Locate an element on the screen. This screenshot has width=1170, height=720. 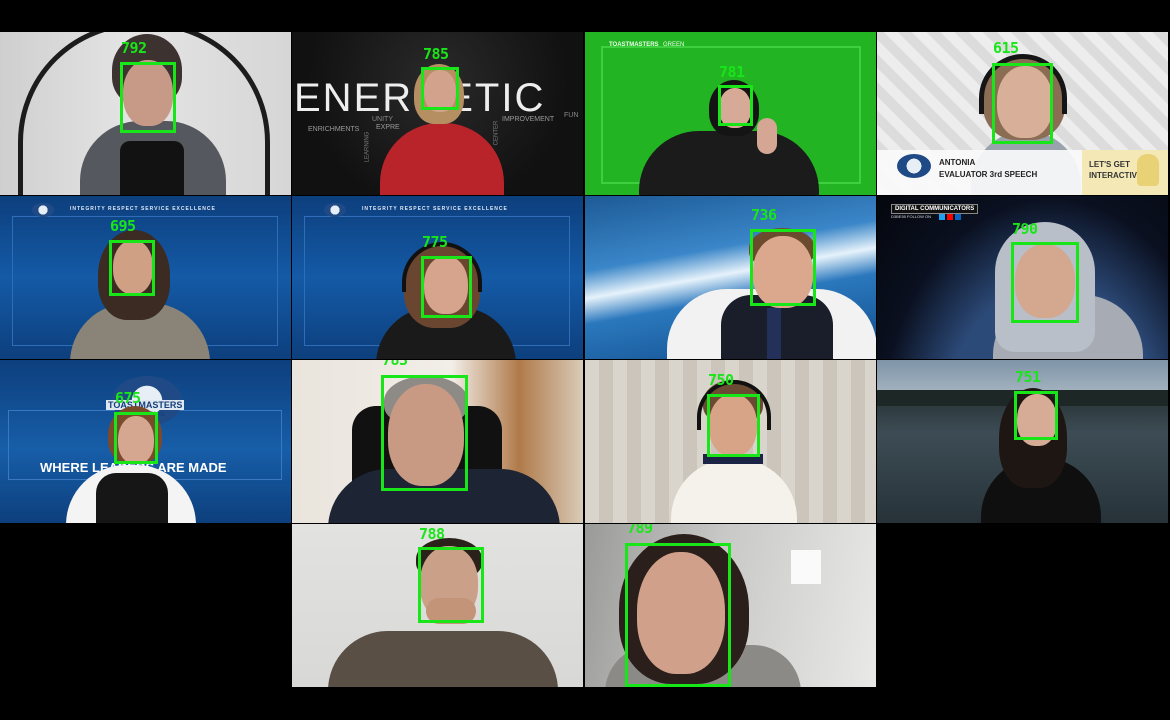
video-tile-1: 792 is located at coordinates (145, 113).